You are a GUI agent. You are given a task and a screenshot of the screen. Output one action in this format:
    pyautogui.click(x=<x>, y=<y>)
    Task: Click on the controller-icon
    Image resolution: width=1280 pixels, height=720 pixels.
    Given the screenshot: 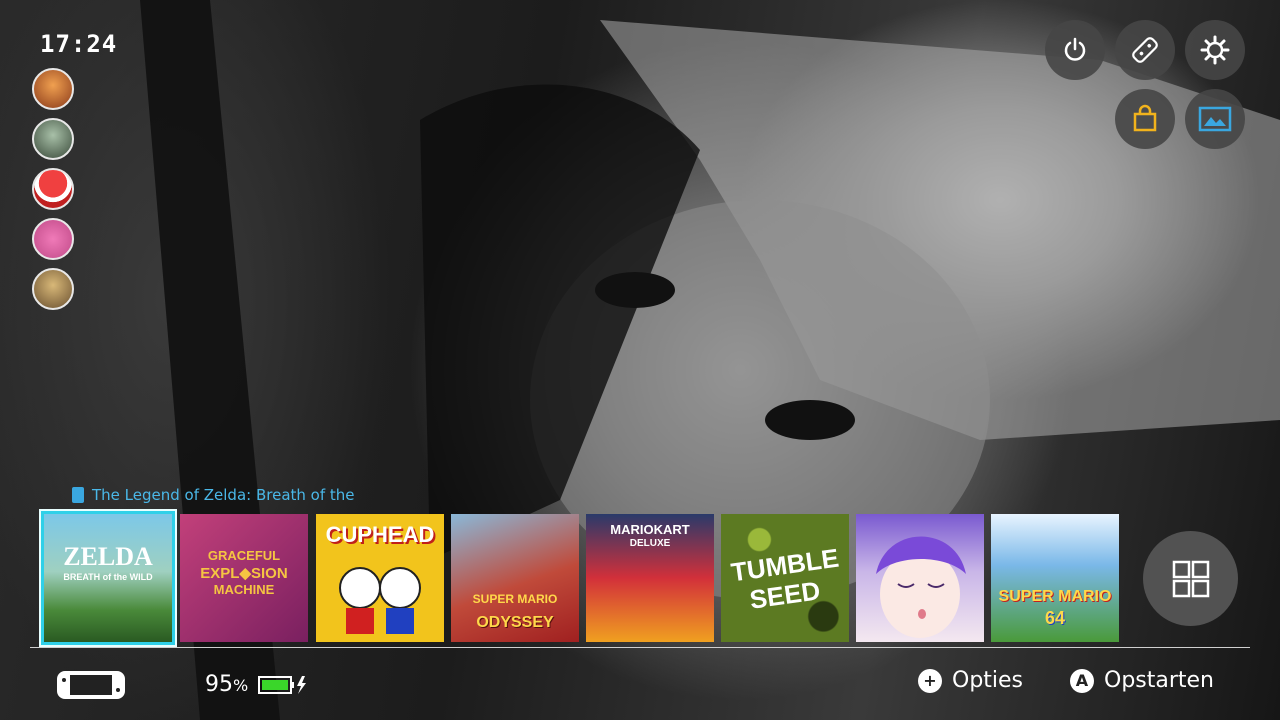 What is the action you would take?
    pyautogui.click(x=1145, y=50)
    